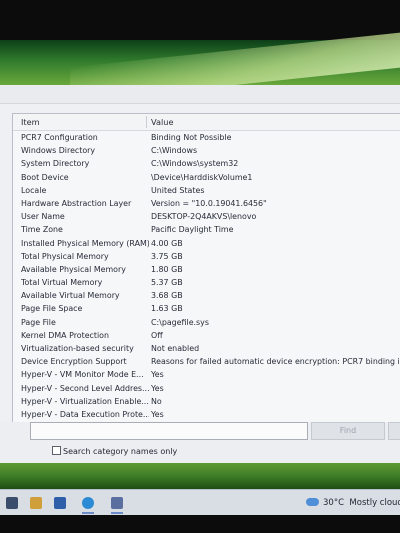  Describe the element at coordinates (169, 431) in the screenshot. I see `find-what-input` at that location.